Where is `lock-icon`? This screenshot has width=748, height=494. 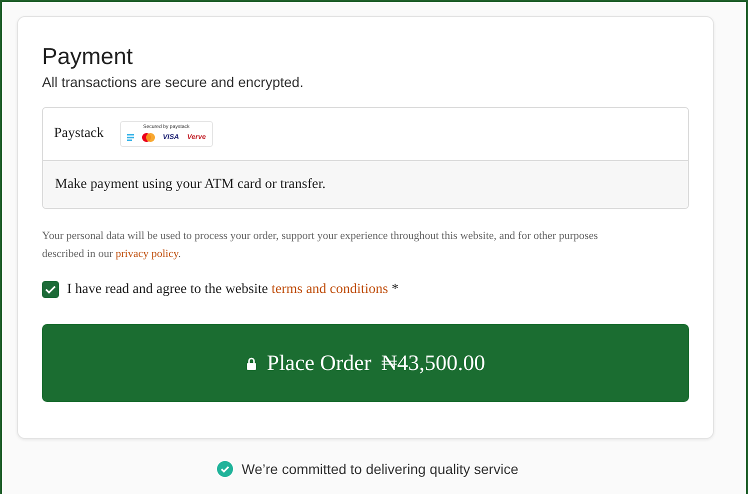 lock-icon is located at coordinates (251, 363).